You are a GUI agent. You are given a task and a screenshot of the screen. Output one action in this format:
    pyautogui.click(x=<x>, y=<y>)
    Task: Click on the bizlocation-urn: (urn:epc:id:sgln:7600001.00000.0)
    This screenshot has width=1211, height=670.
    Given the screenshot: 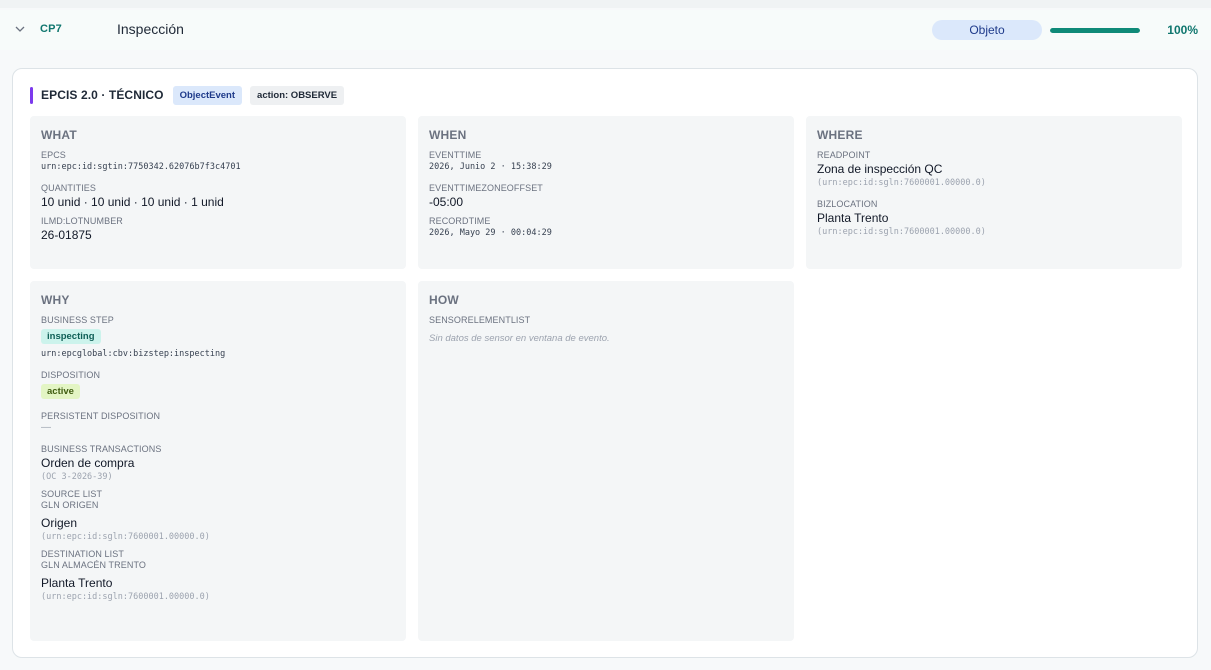 What is the action you would take?
    pyautogui.click(x=901, y=232)
    